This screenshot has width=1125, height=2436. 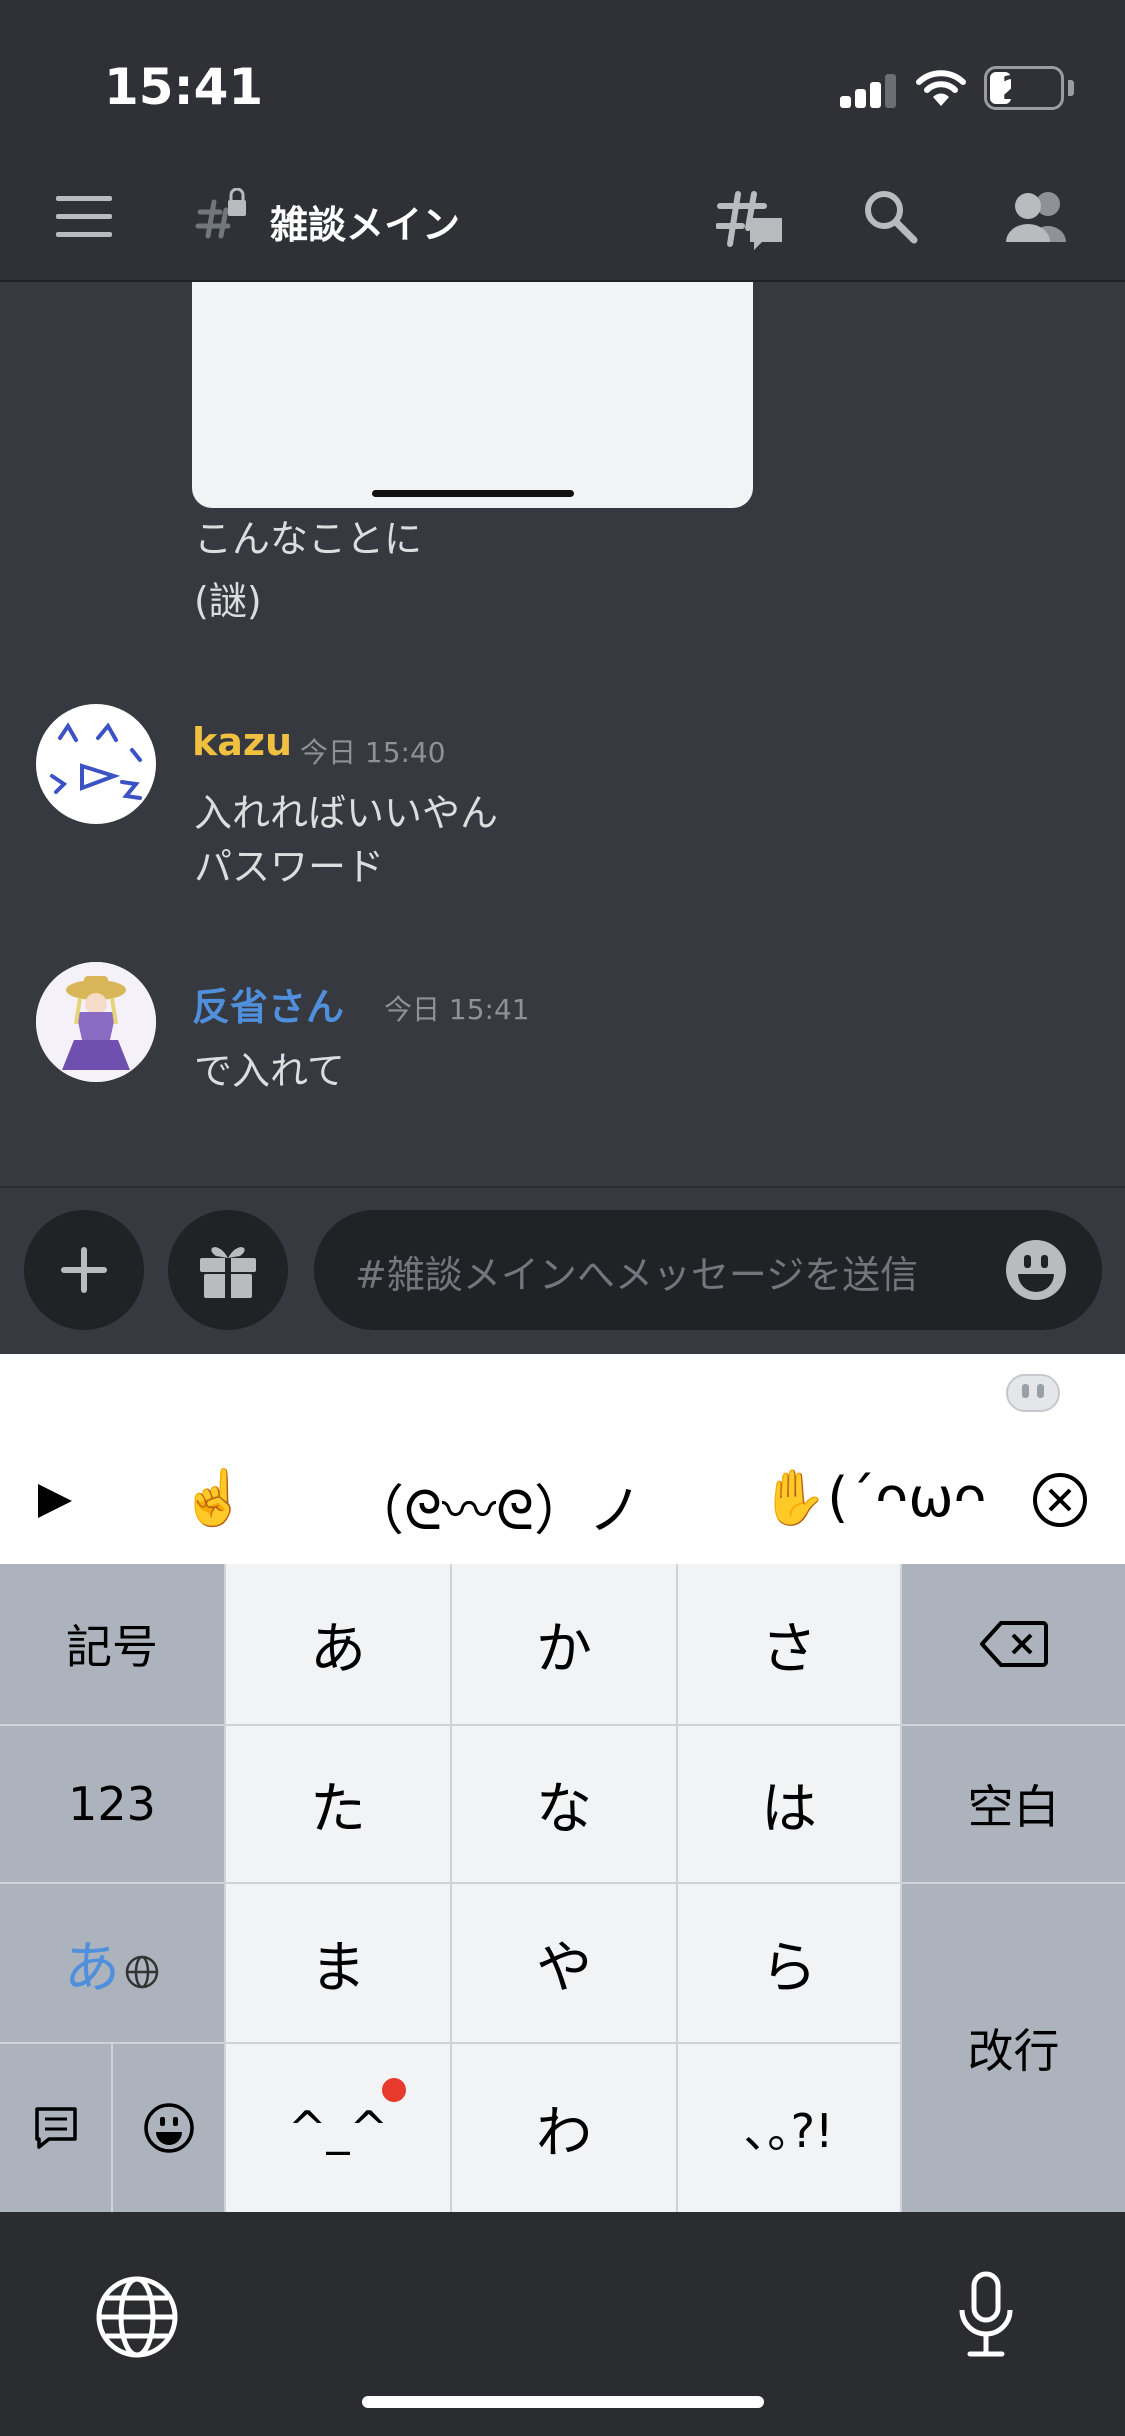 What do you see at coordinates (338, 1963) in the screenshot?
I see `key-ma: ま` at bounding box center [338, 1963].